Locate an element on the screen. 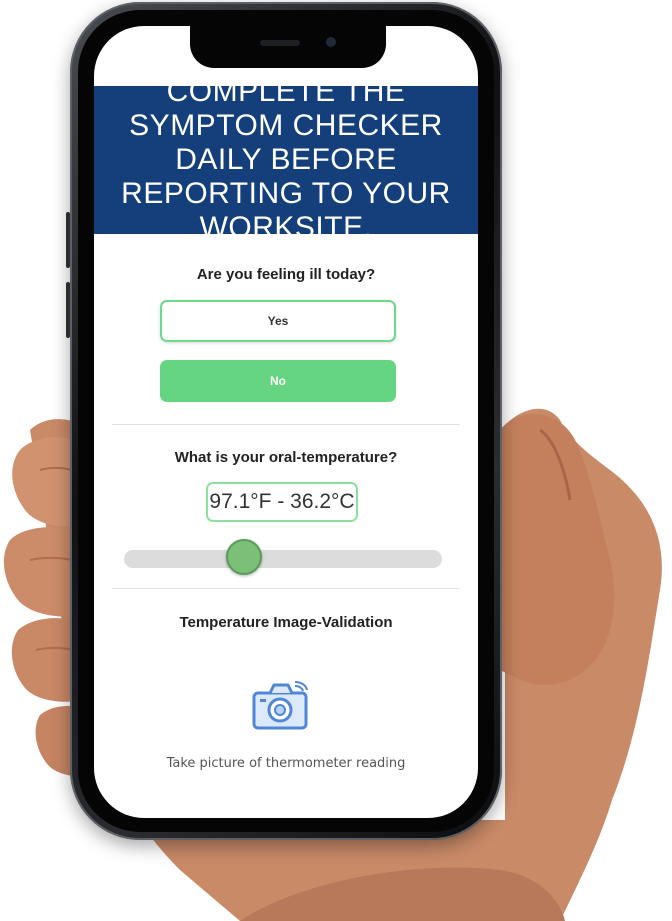  temperature-question-label: What is your oral-temperature? is located at coordinates (286, 457).